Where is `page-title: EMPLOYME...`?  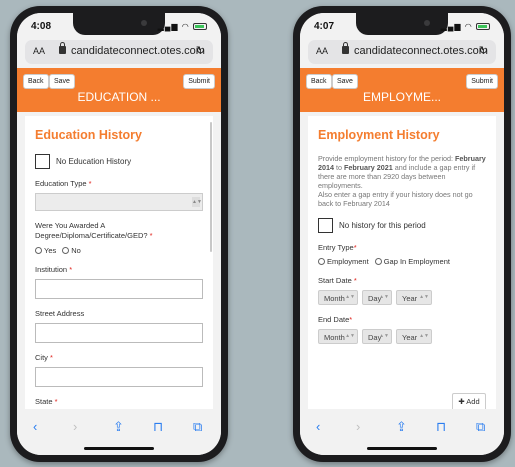 page-title: EMPLOYME... is located at coordinates (402, 97).